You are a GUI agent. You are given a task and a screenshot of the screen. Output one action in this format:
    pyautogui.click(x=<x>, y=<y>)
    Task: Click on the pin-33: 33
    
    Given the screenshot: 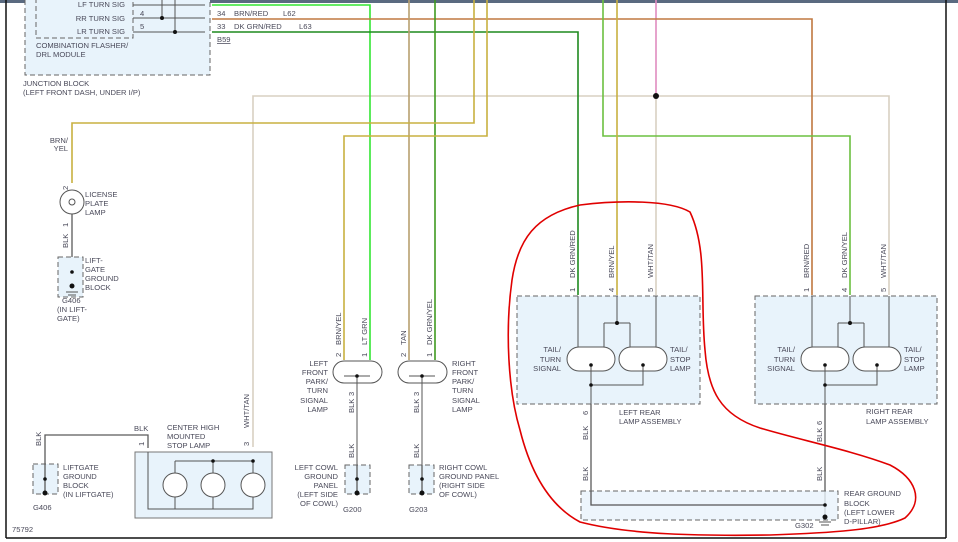 What is the action you would take?
    pyautogui.click(x=221, y=26)
    